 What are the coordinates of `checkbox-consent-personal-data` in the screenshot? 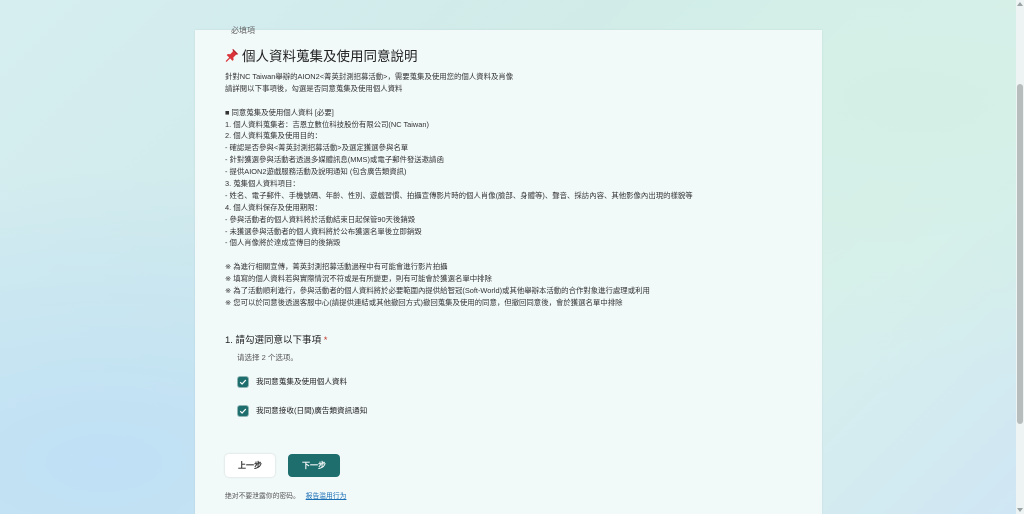 It's located at (243, 381).